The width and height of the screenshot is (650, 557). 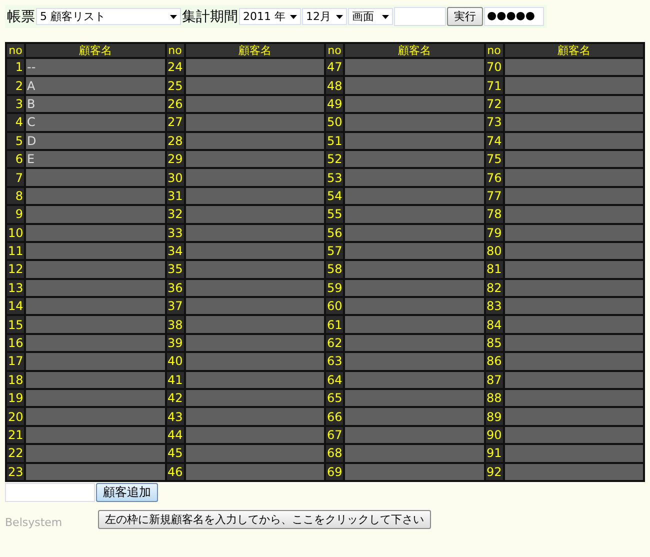 What do you see at coordinates (420, 16) in the screenshot?
I see `input-field` at bounding box center [420, 16].